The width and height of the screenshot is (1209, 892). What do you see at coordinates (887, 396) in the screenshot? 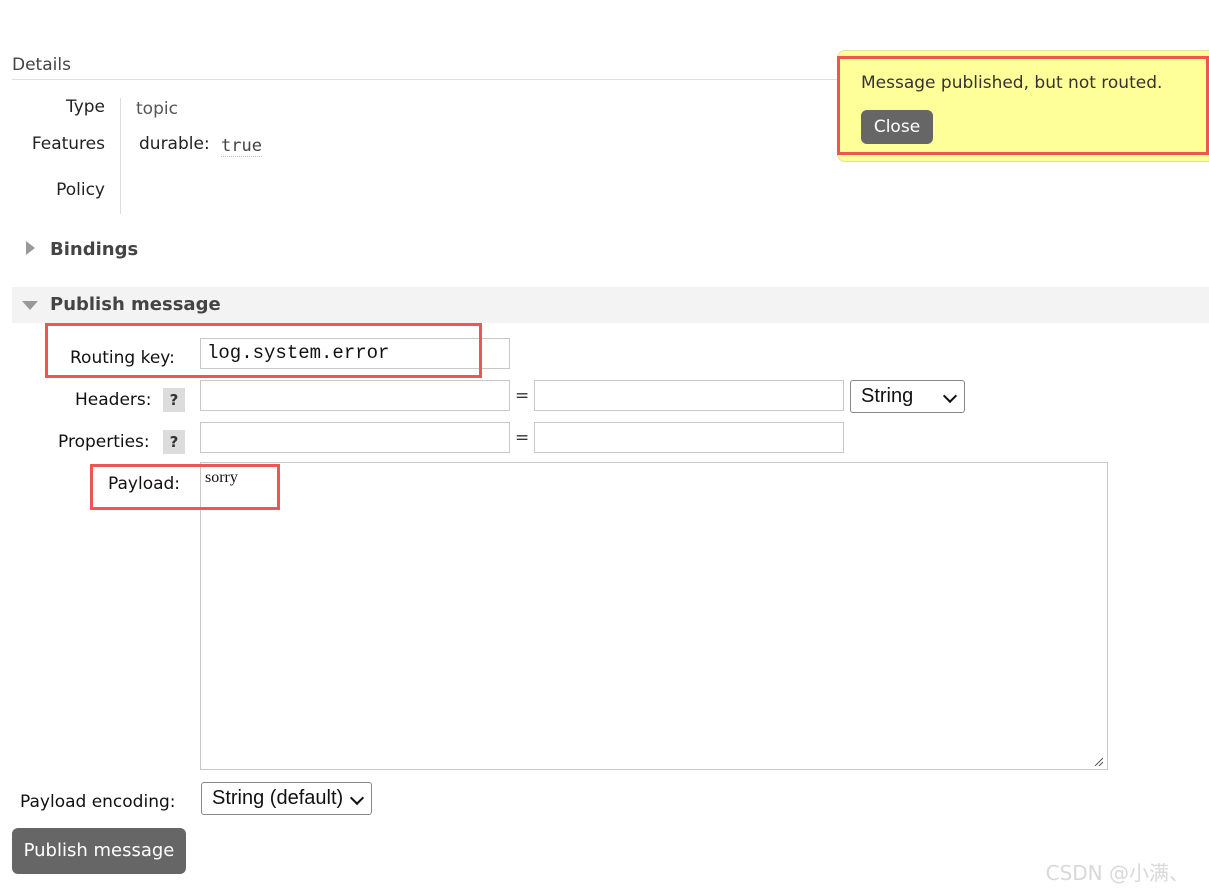
I see `header-type-value: String` at bounding box center [887, 396].